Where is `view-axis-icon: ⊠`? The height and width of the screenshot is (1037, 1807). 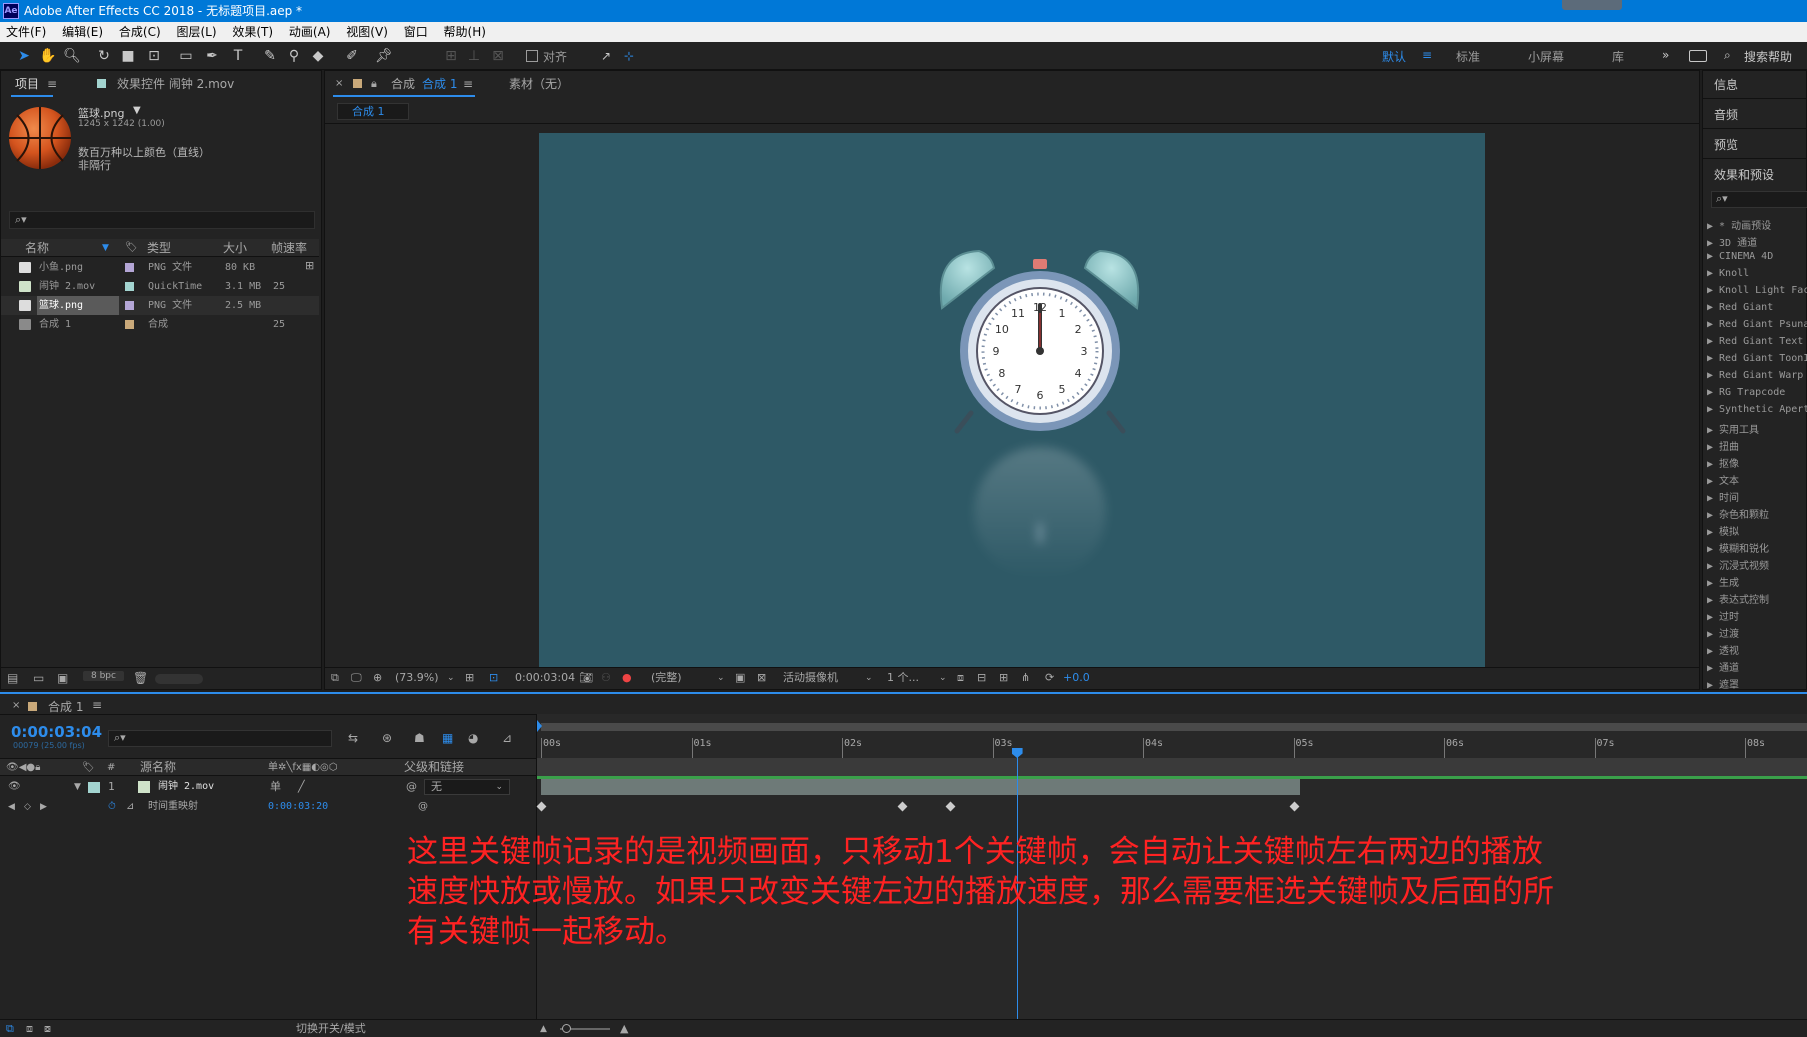
view-axis-icon: ⊠ is located at coordinates (498, 56).